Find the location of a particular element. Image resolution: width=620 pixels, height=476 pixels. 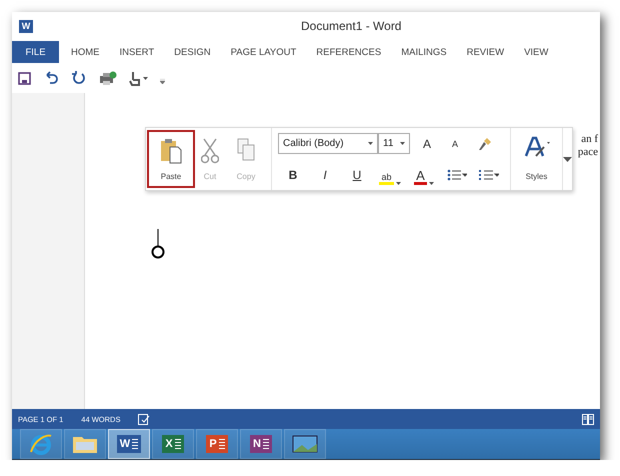

text-cursor-icon is located at coordinates (158, 244).